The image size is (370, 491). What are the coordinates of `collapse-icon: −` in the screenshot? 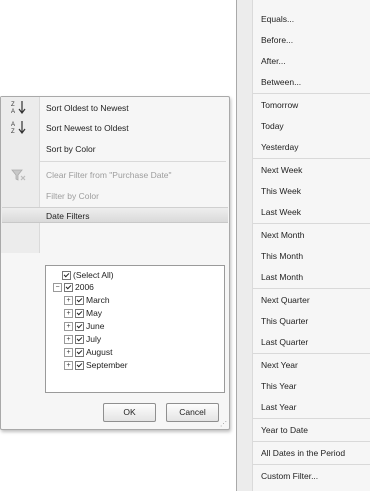 It's located at (57, 288).